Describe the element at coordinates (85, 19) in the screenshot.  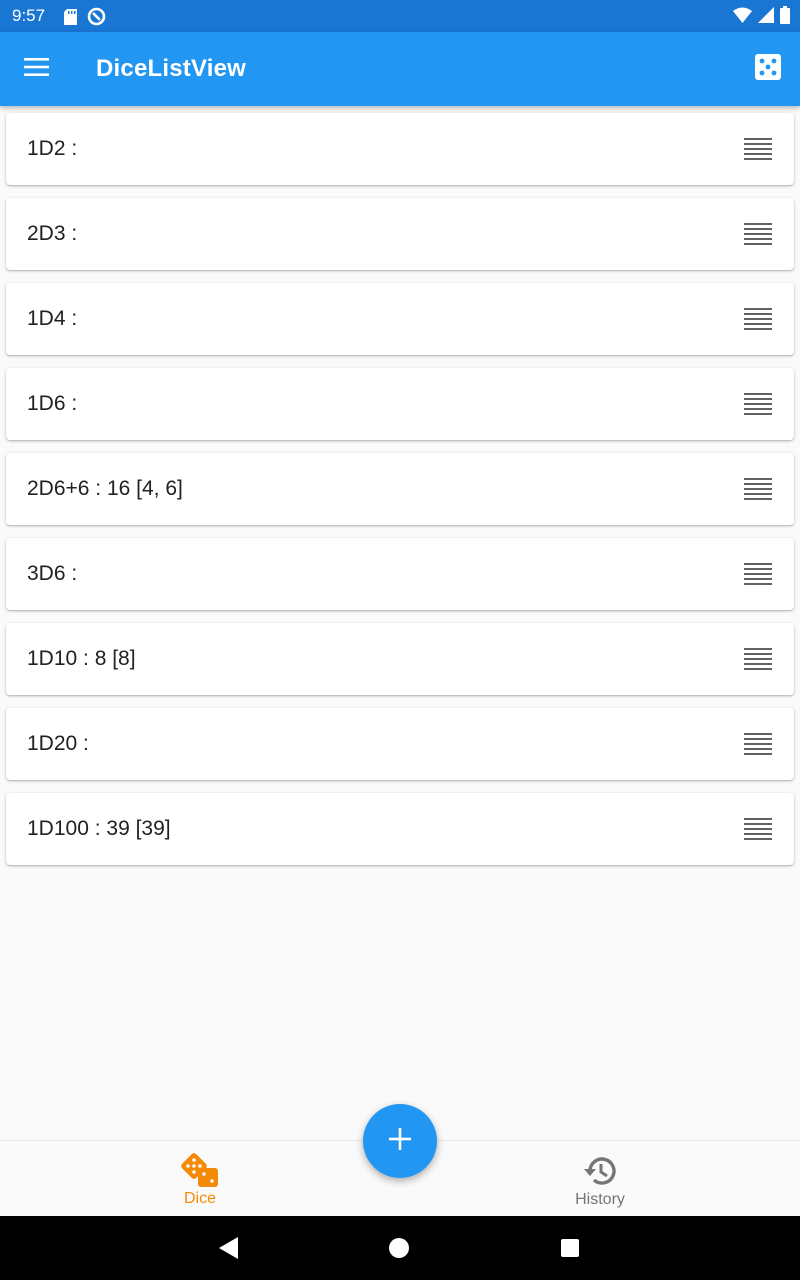
I see `status-left-icons` at that location.